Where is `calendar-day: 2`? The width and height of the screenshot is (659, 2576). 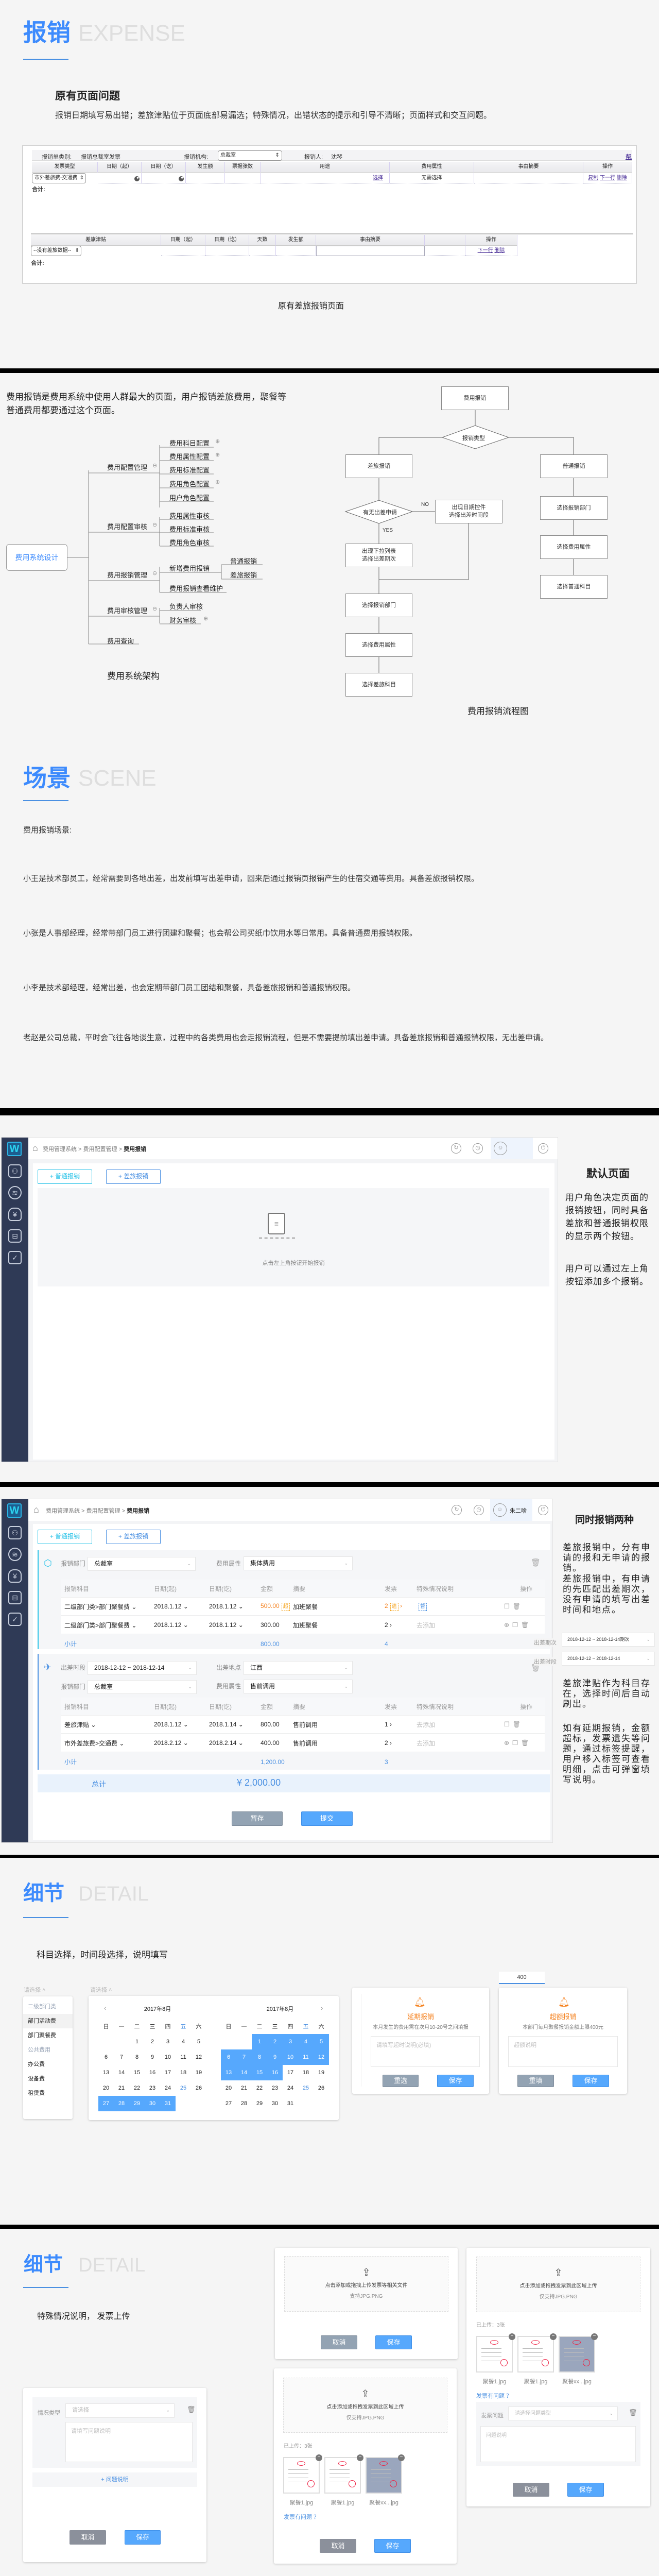
calendar-day: 2 is located at coordinates (152, 2041).